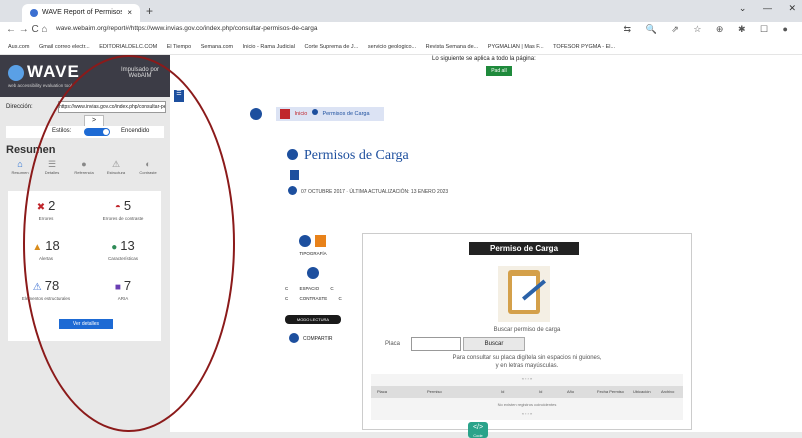  What do you see at coordinates (292, 154) in the screenshot?
I see `title-icon` at bounding box center [292, 154].